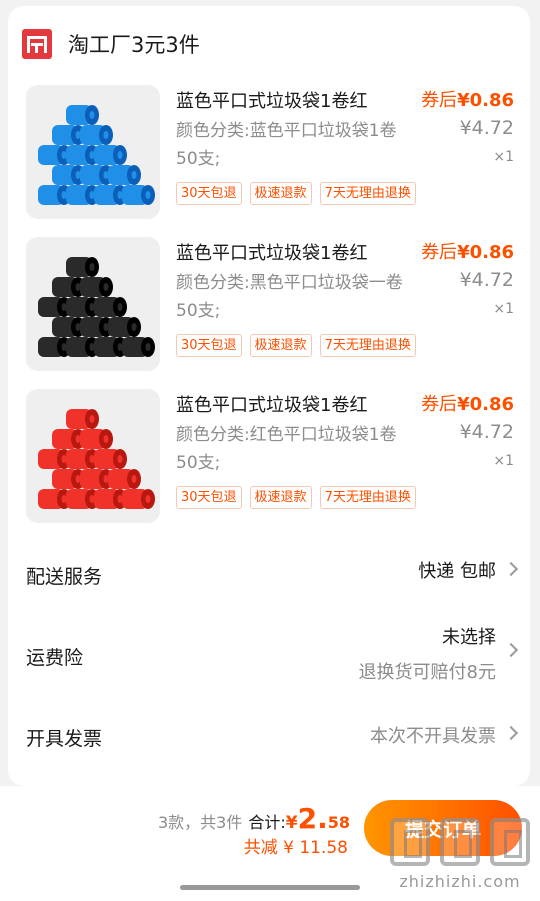 This screenshot has width=540, height=901. Describe the element at coordinates (55, 658) in the screenshot. I see `shipping-insurance-label: 运费险` at that location.